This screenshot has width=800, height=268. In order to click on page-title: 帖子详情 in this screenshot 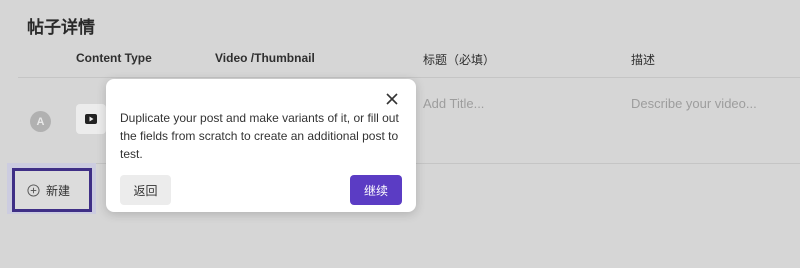, I will do `click(61, 27)`.